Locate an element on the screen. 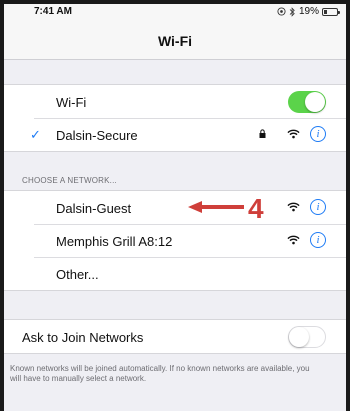 Image resolution: width=350 pixels, height=411 pixels. page-title: Wi-Fi is located at coordinates (175, 41).